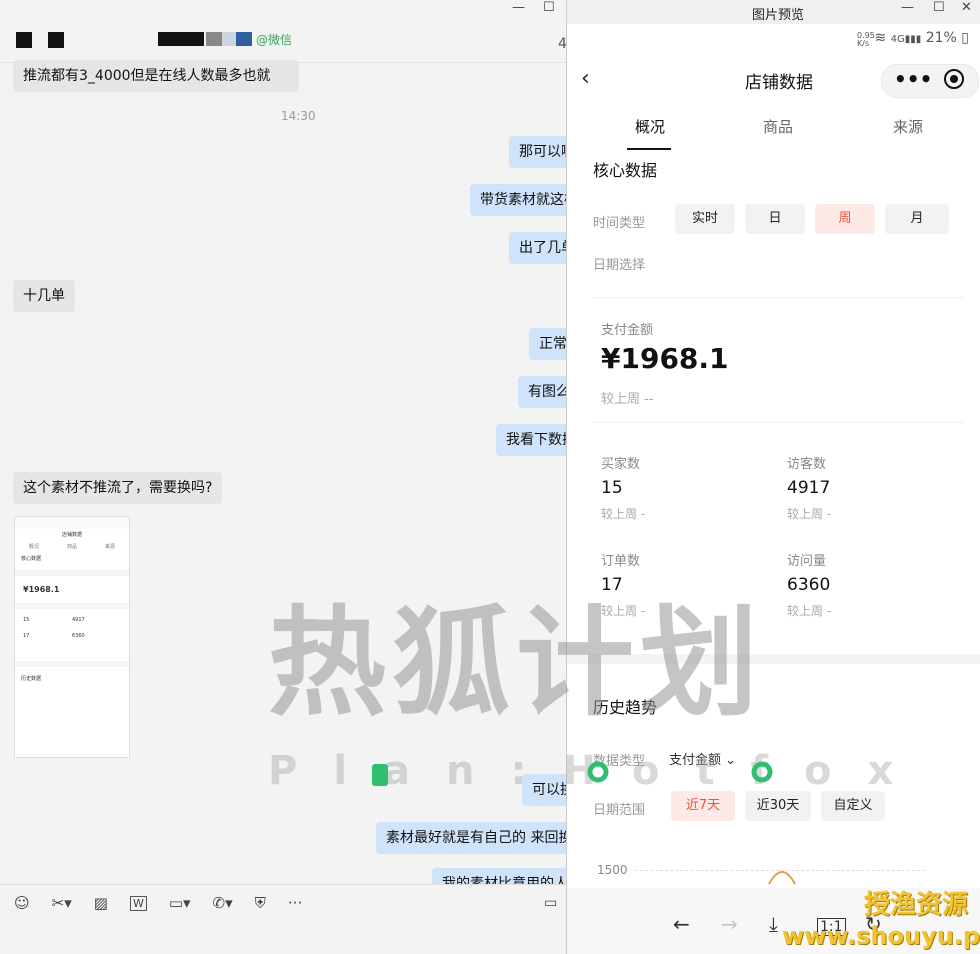 This screenshot has width=980, height=954. I want to click on thumbnail-title: 店铺数据, so click(71, 535).